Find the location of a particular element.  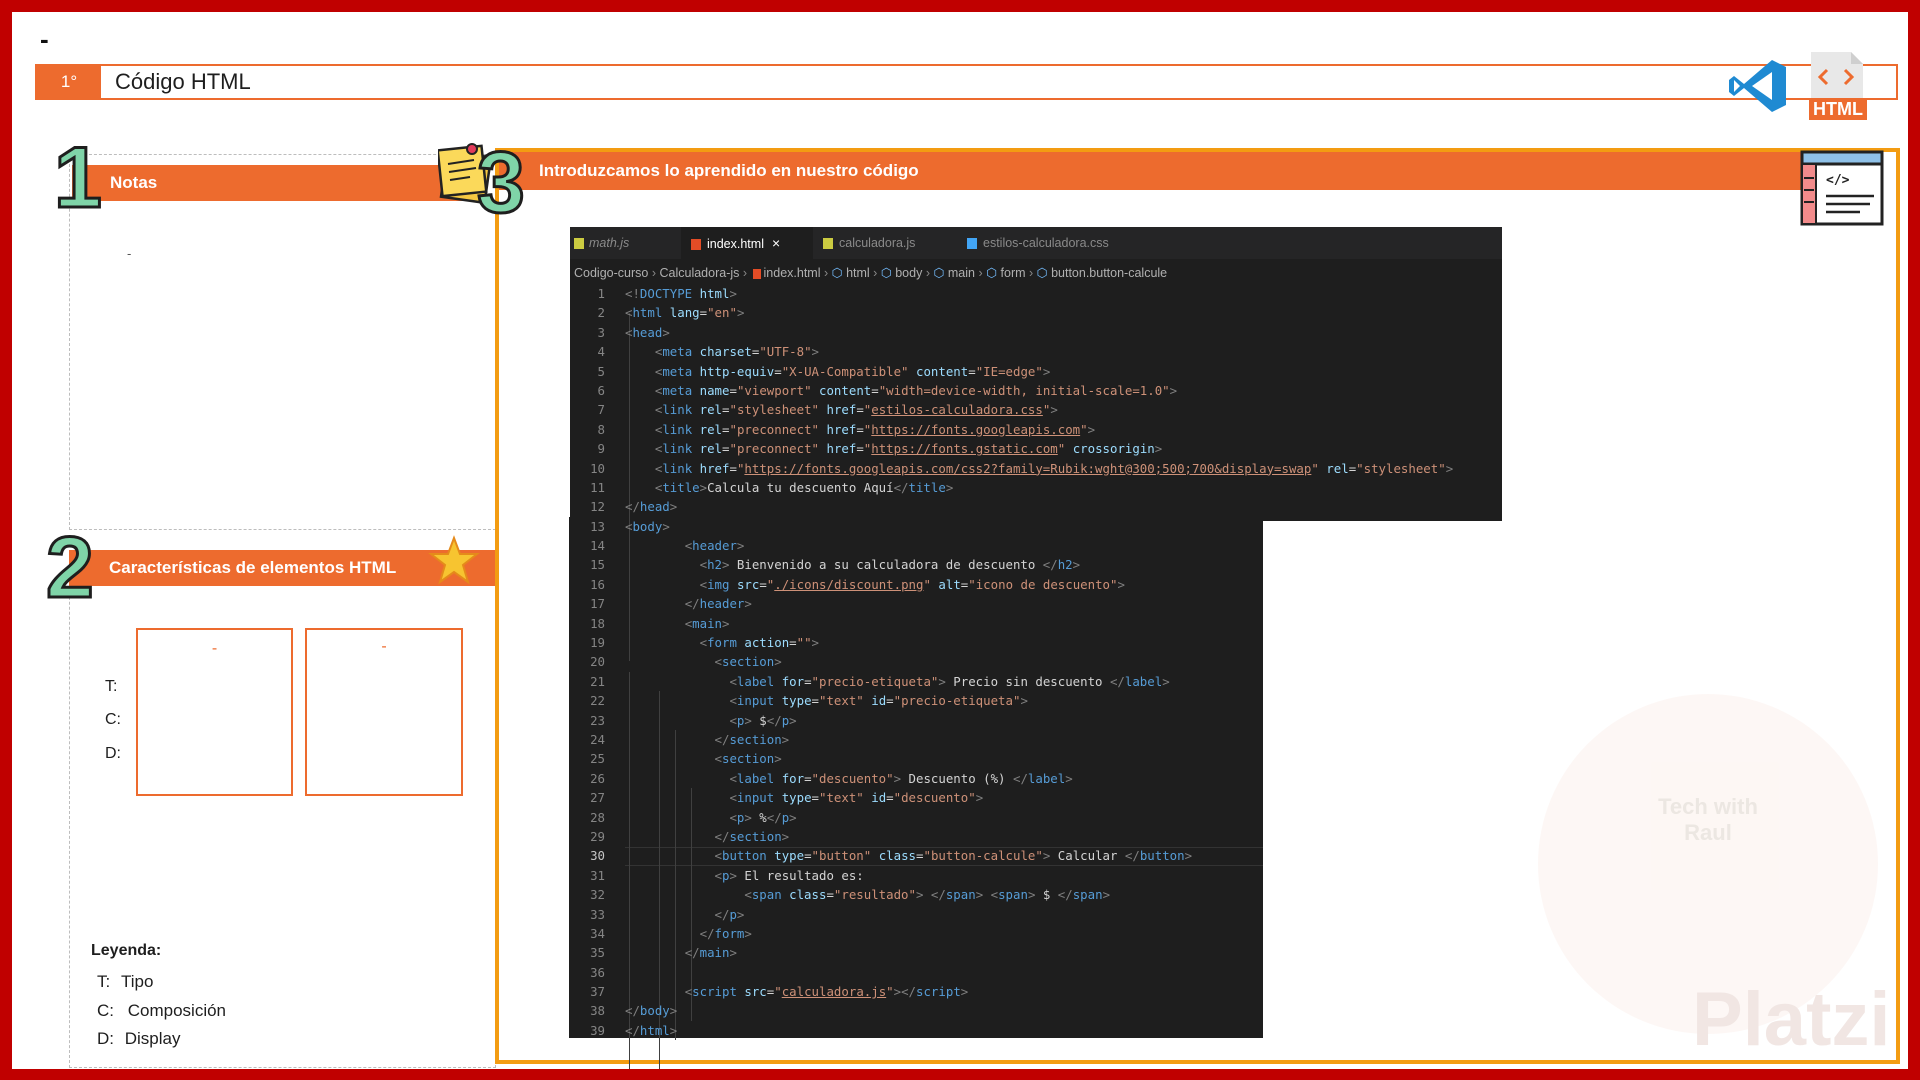

code-line: 36 is located at coordinates (1035, 972).